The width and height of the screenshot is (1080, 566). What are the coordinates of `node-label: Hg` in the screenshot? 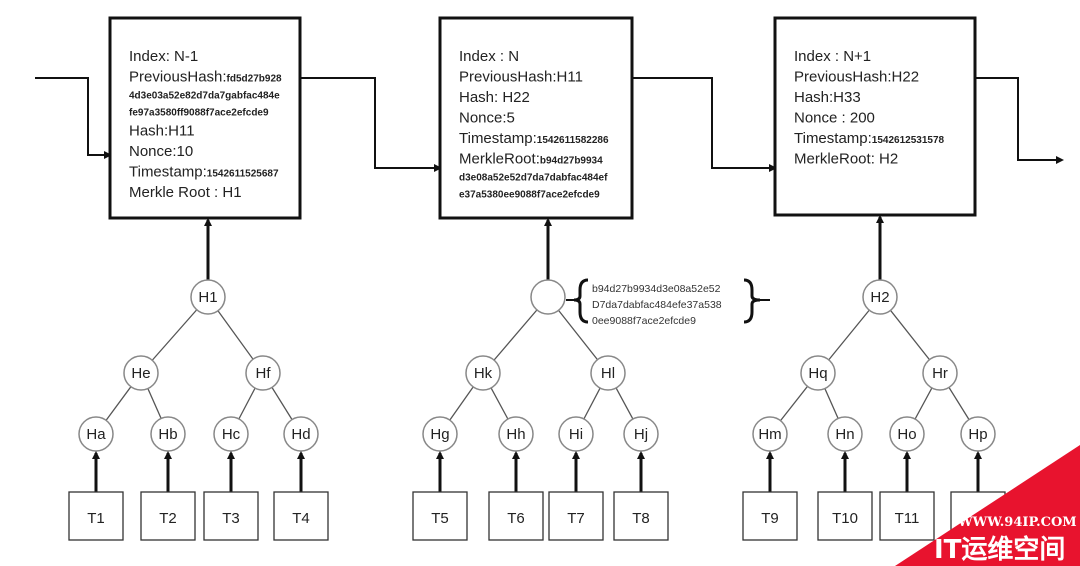 It's located at (439, 434).